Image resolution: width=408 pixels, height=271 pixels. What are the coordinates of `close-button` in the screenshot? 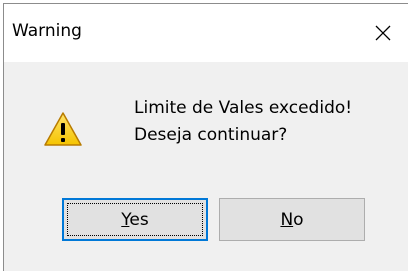 It's located at (383, 33).